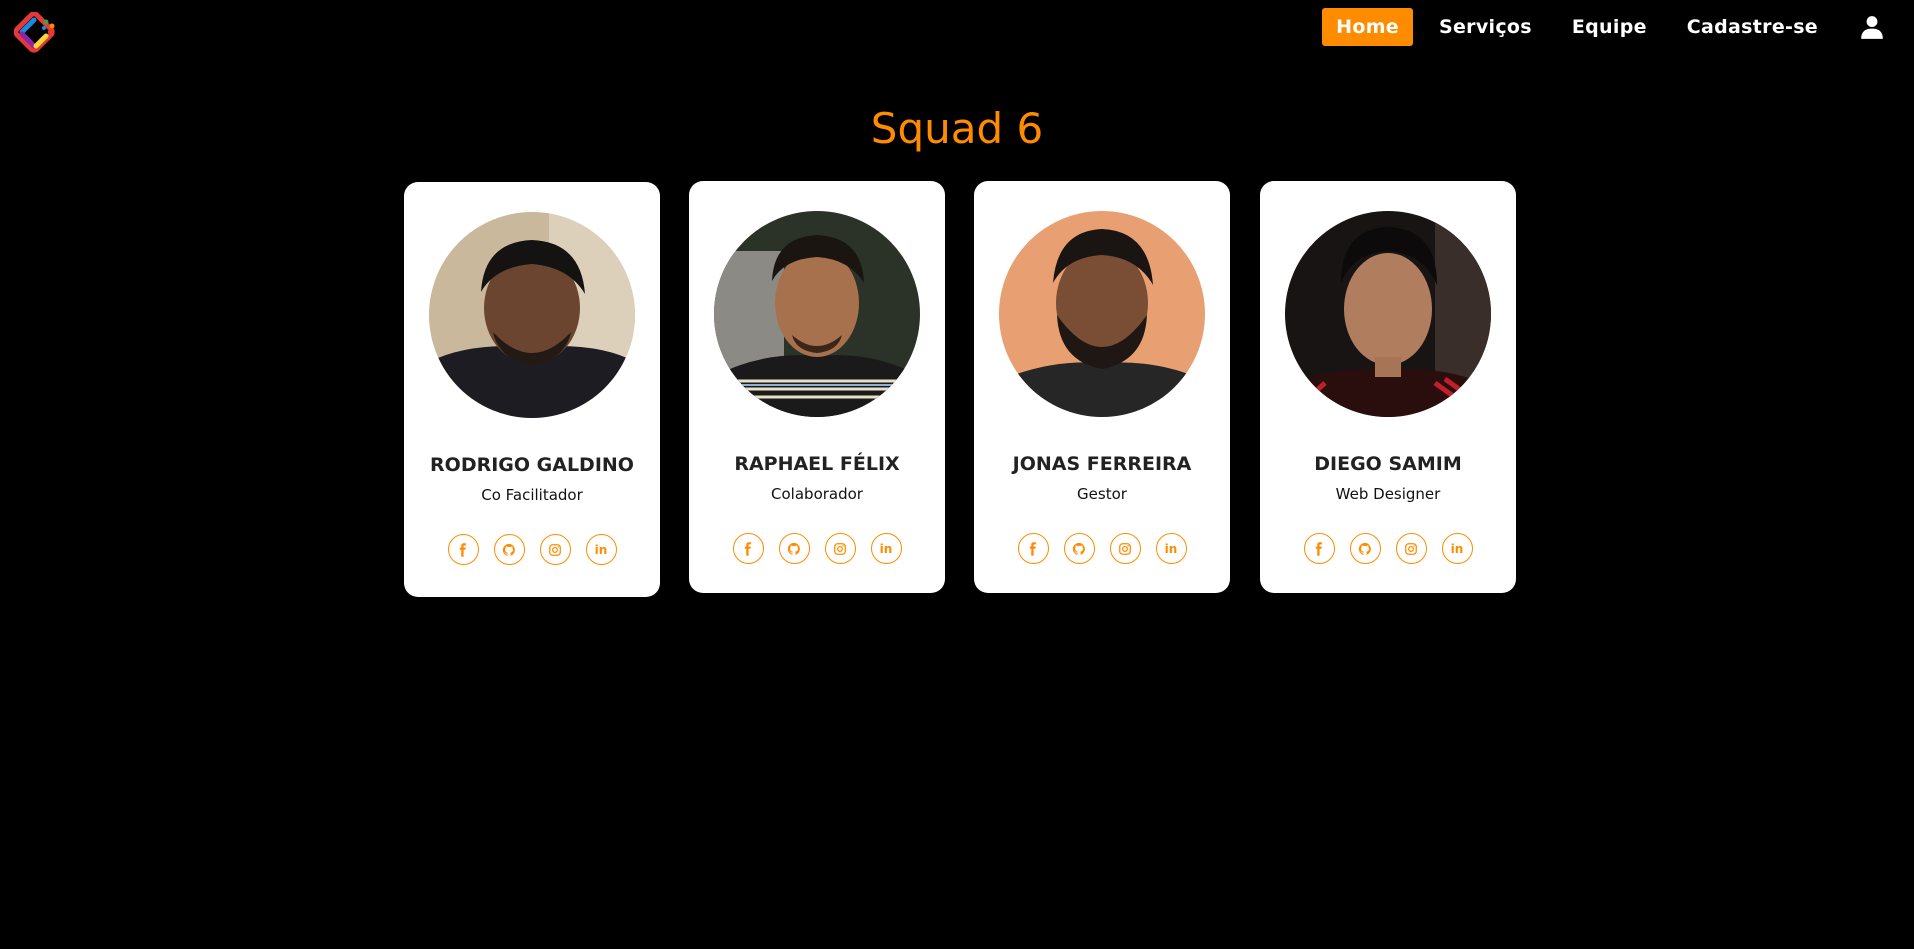 This screenshot has width=1914, height=949. I want to click on member-card: DIEGO SAMIM Web Designer in, so click(1388, 387).